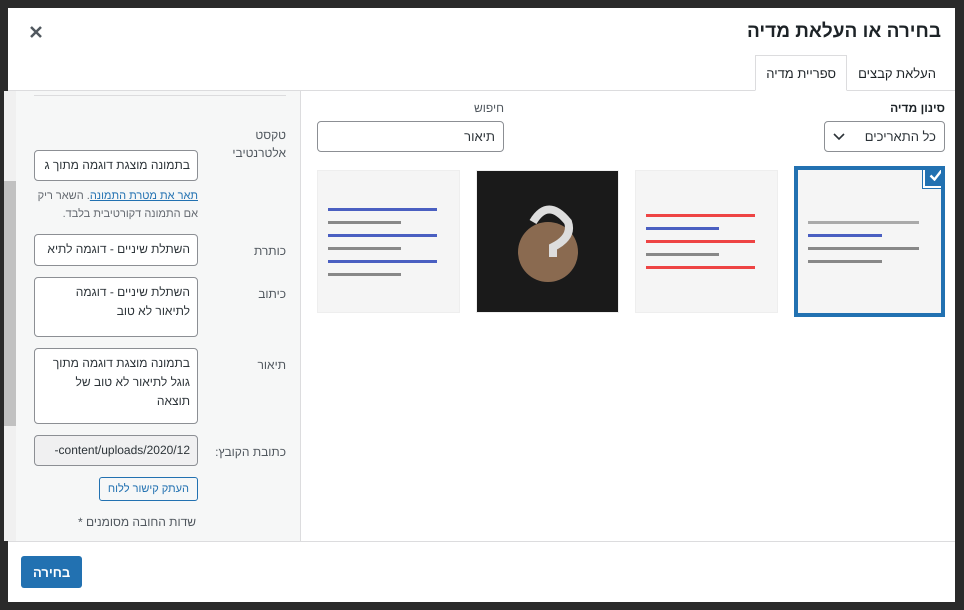 The width and height of the screenshot is (964, 610). What do you see at coordinates (10, 316) in the screenshot?
I see `scrollbar` at bounding box center [10, 316].